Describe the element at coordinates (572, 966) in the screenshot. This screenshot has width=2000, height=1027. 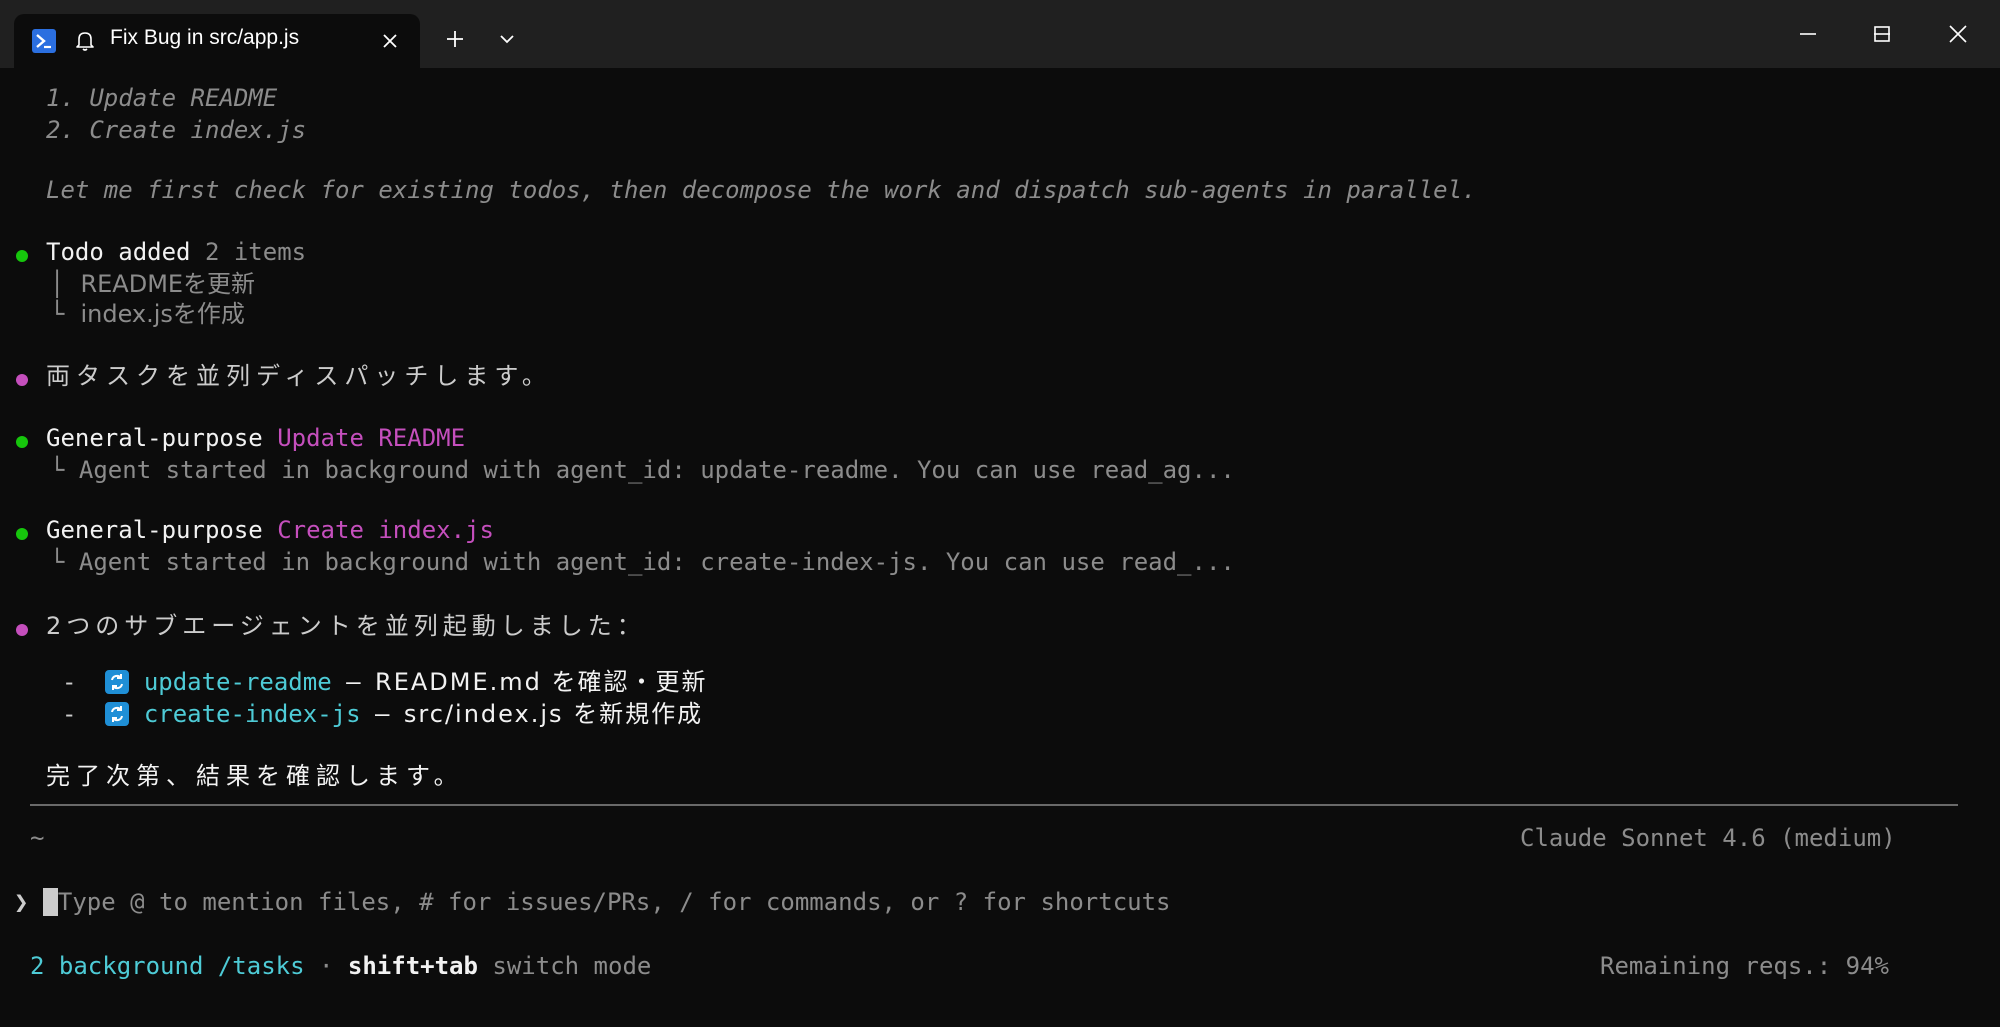
I see `shortcut-desc: switch mode` at that location.